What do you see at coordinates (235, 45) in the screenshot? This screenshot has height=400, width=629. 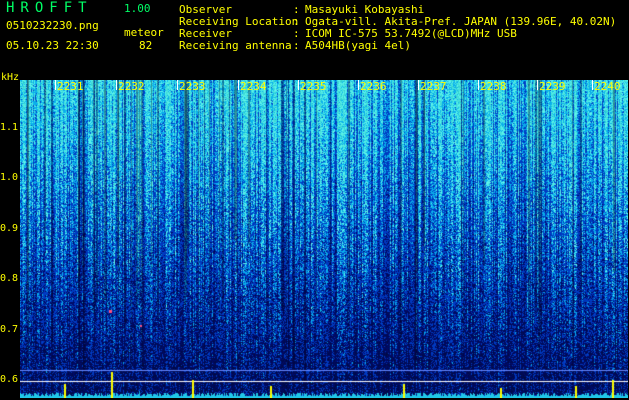 I see `antenna-label: Receiving antenna` at bounding box center [235, 45].